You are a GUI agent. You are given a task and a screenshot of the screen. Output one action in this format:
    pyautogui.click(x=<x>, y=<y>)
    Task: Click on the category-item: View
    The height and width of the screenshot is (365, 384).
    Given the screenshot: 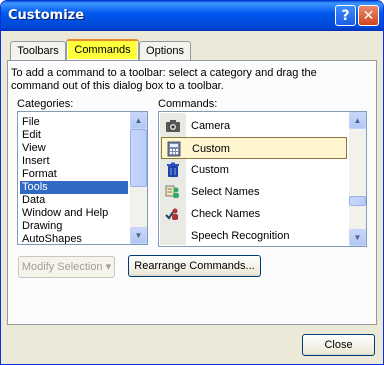 What is the action you would take?
    pyautogui.click(x=74, y=148)
    